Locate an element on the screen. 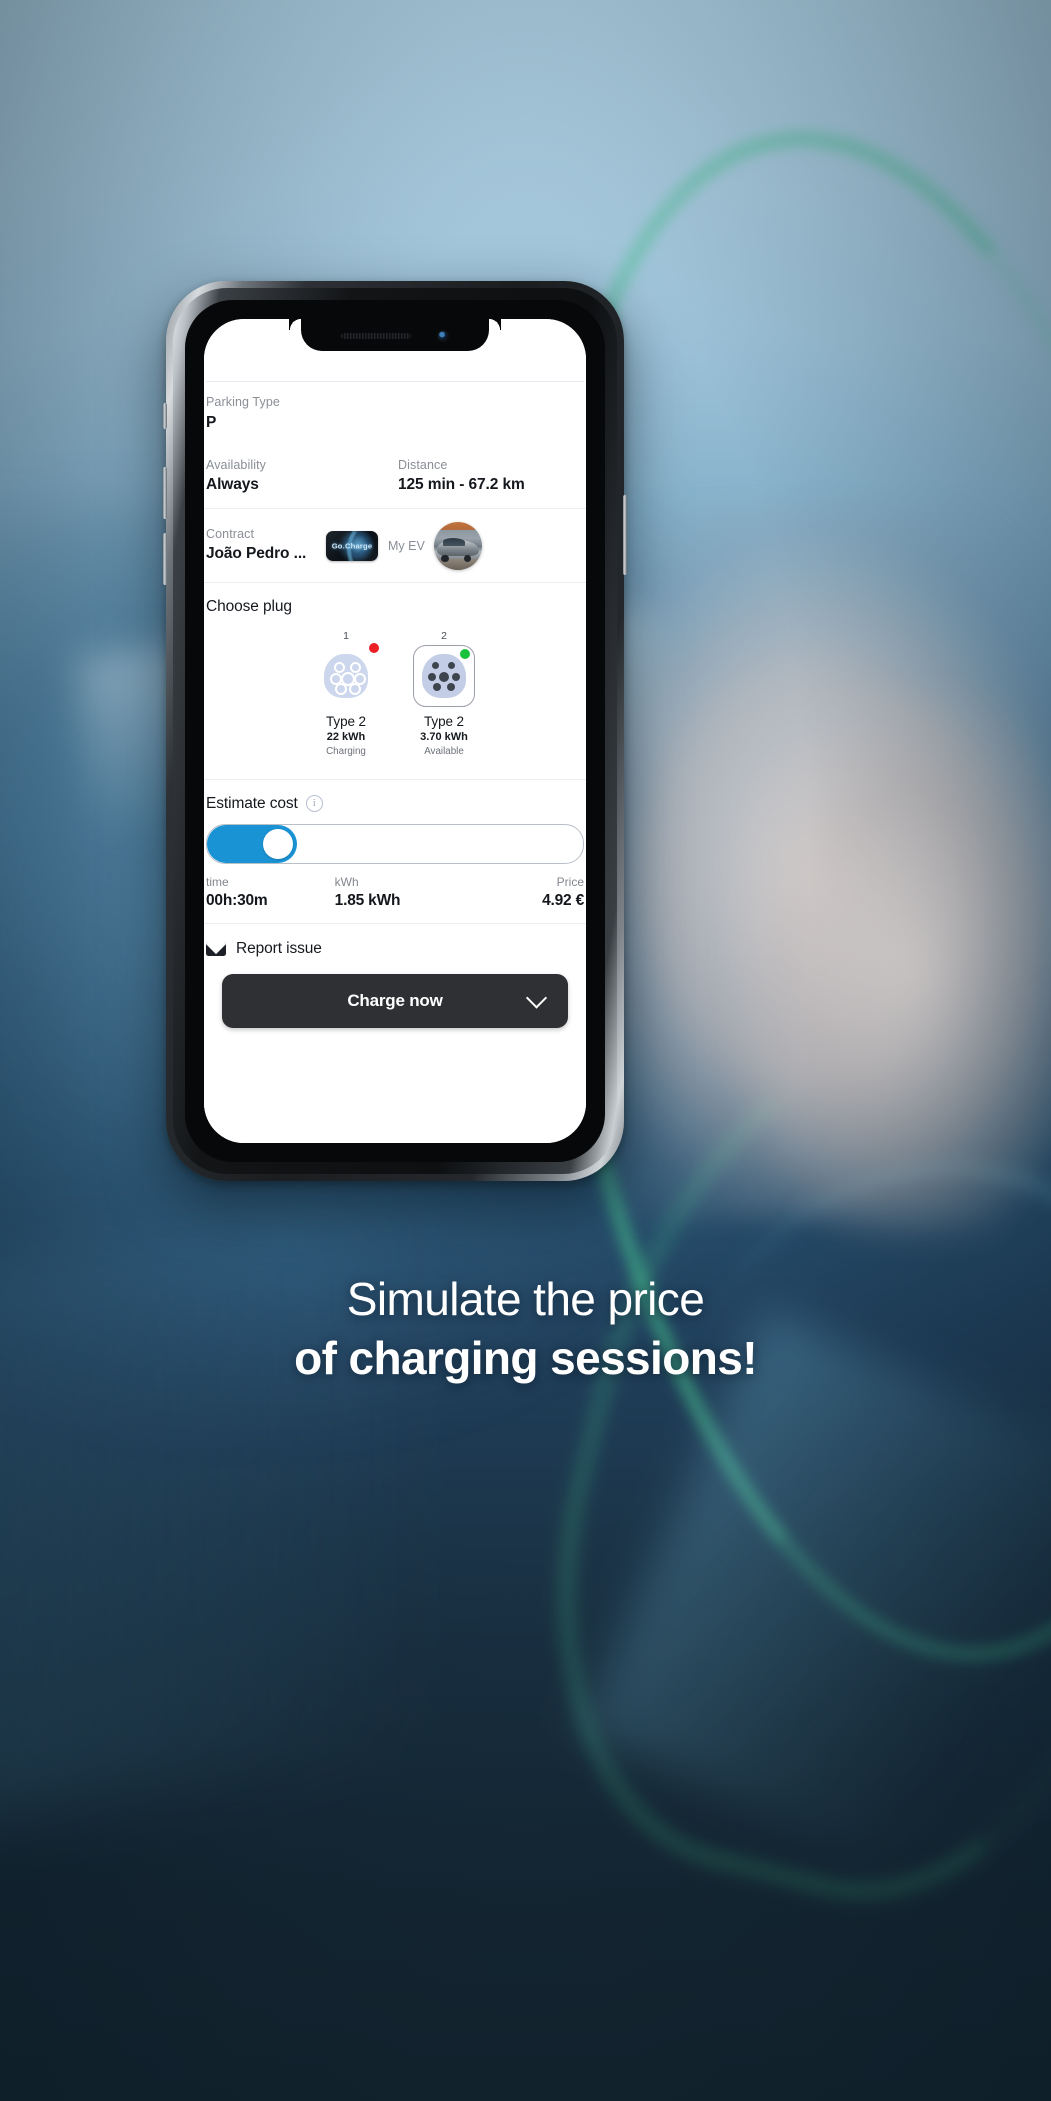  charge-now-wrapper: Charge now is located at coordinates (395, 993).